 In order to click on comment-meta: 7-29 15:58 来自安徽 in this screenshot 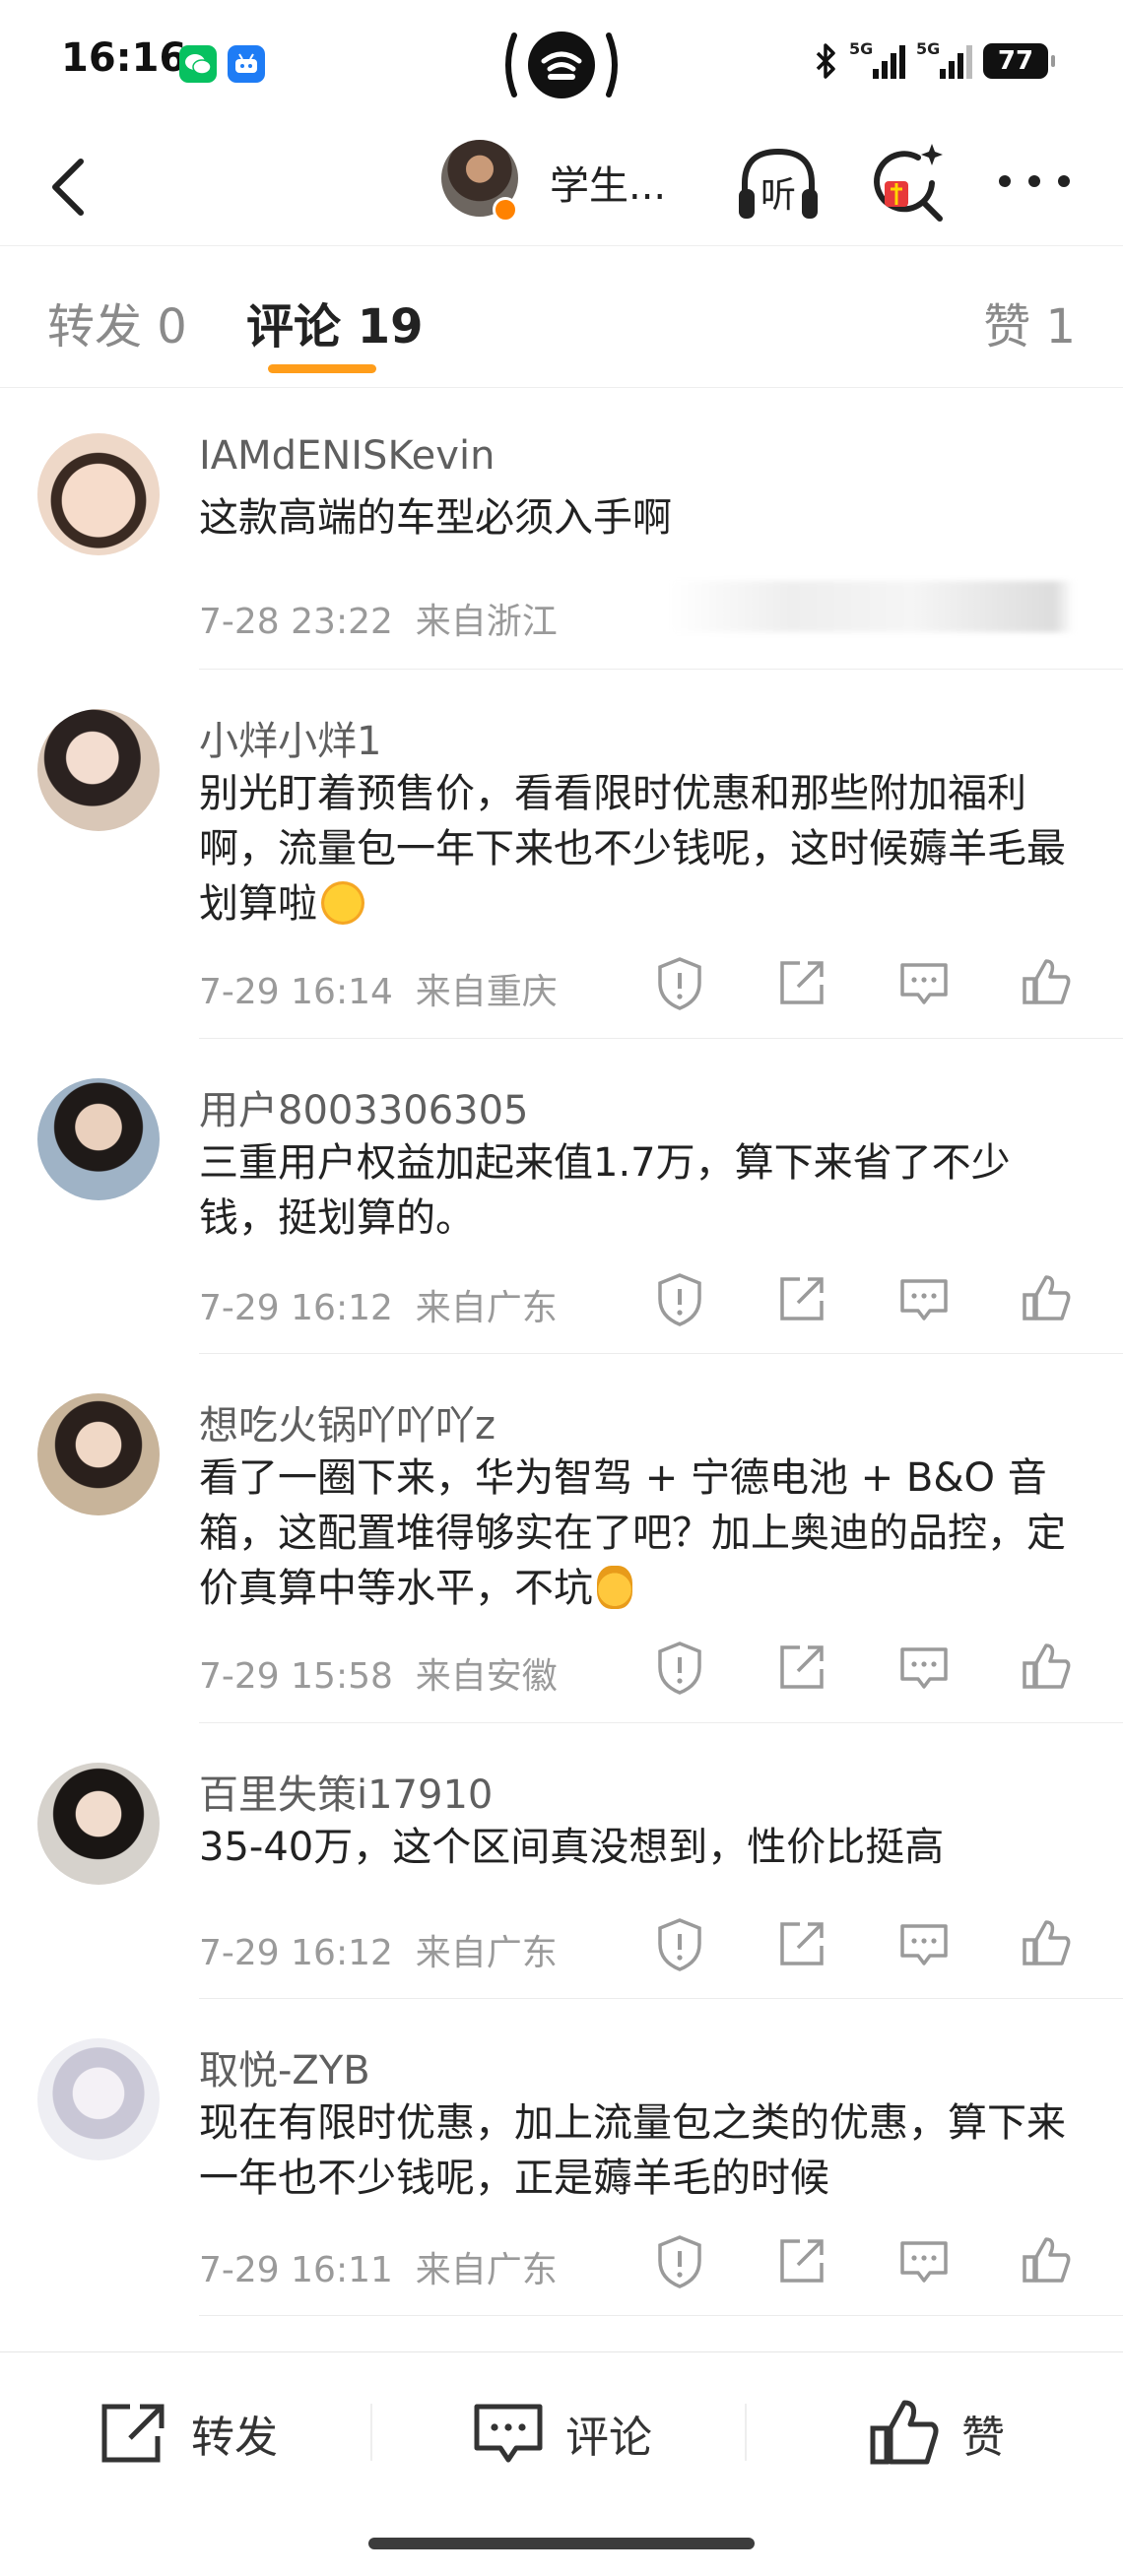, I will do `click(378, 1673)`.